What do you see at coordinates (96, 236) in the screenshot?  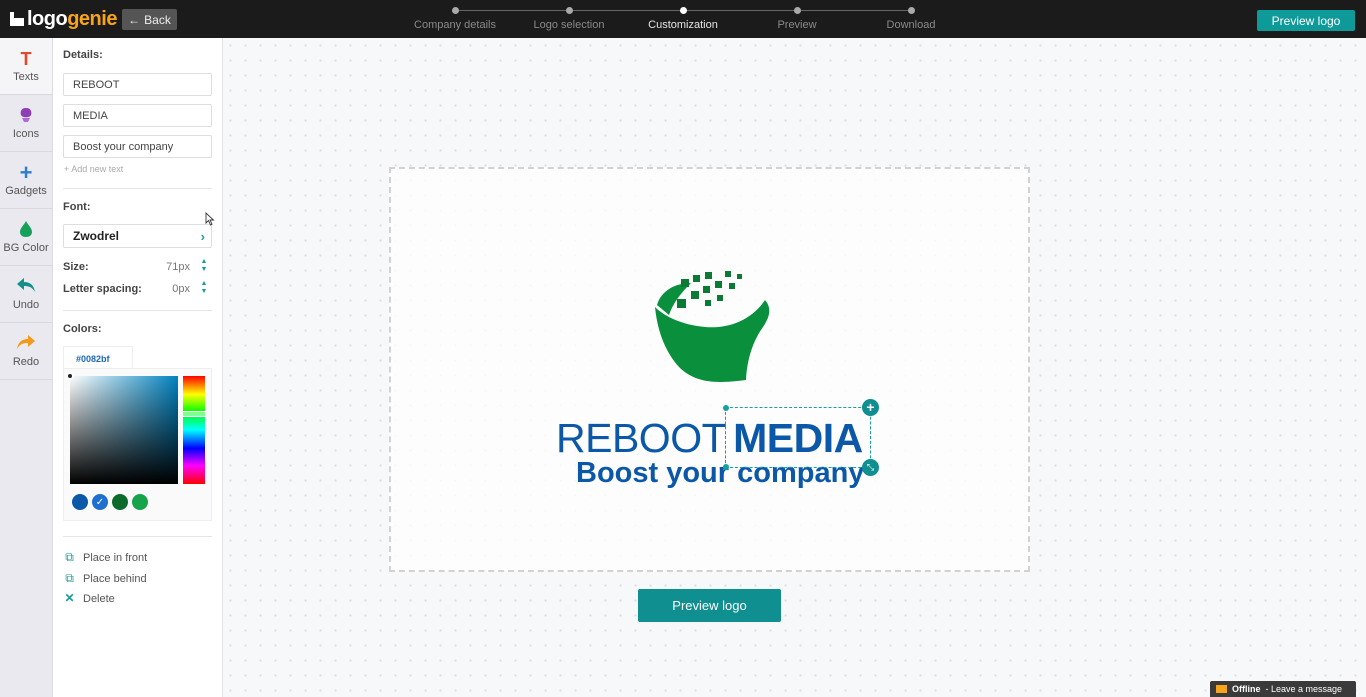 I see `font-value: Zwodrel` at bounding box center [96, 236].